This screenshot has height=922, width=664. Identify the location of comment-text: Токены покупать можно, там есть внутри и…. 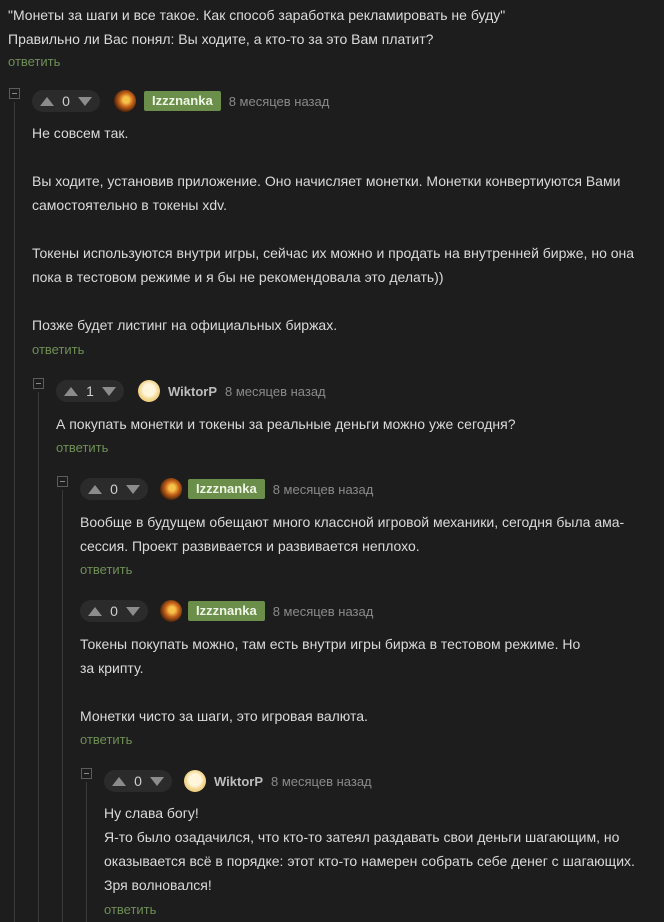
(330, 656).